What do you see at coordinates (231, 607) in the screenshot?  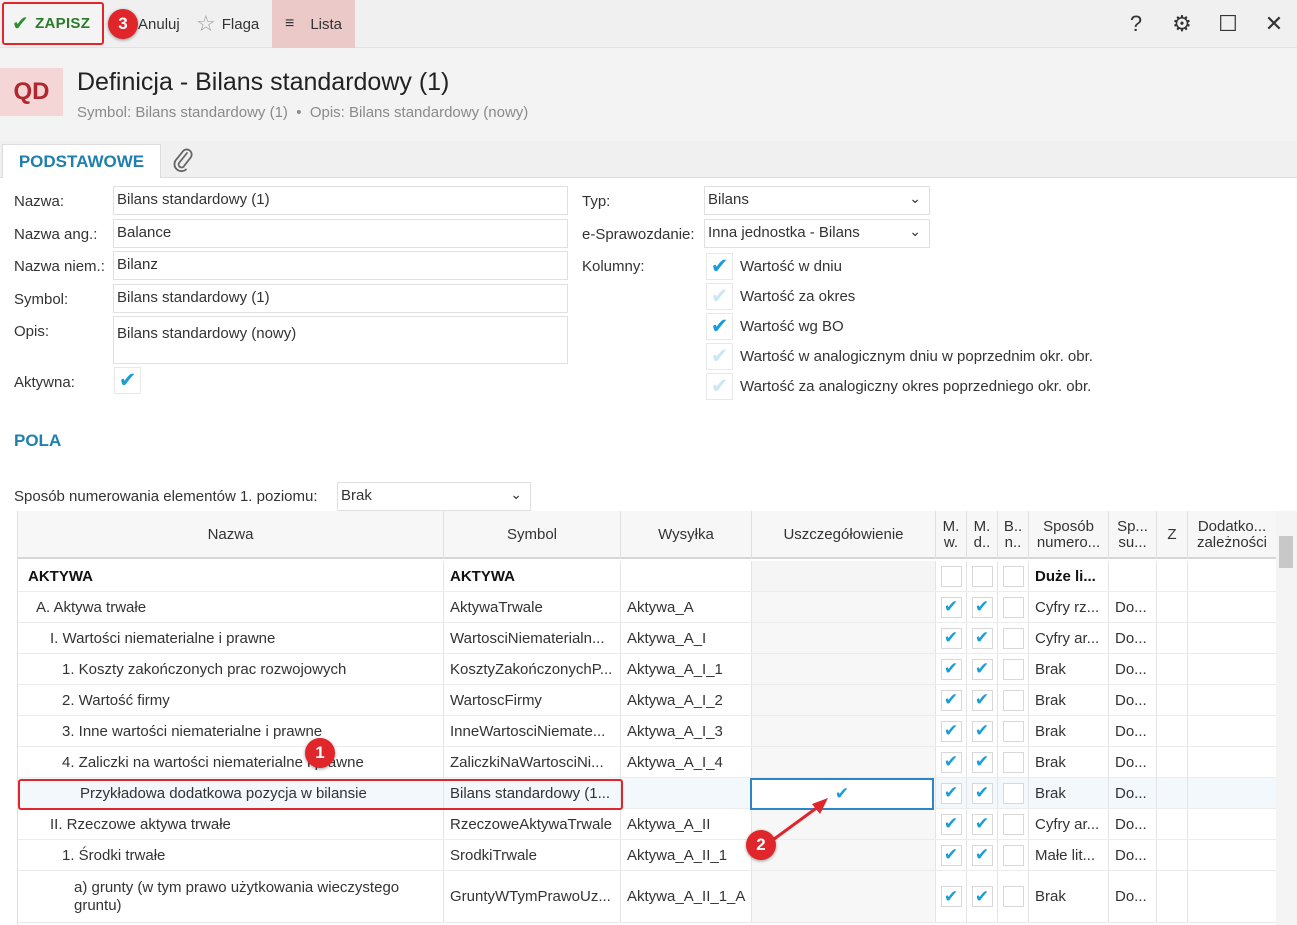 I see `grid-cell: A. Aktywa trwałe` at bounding box center [231, 607].